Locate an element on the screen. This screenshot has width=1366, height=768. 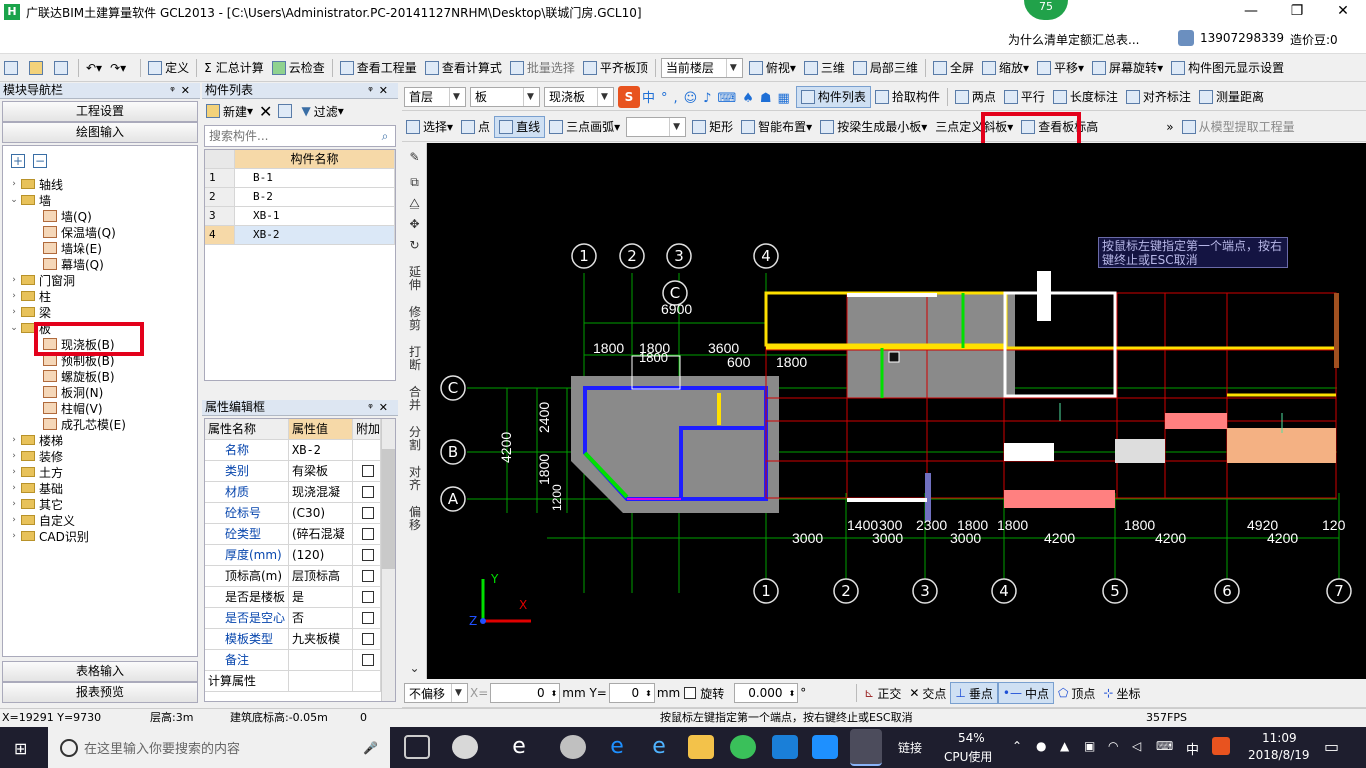
property-row: 备注 is located at coordinates (300, 660).